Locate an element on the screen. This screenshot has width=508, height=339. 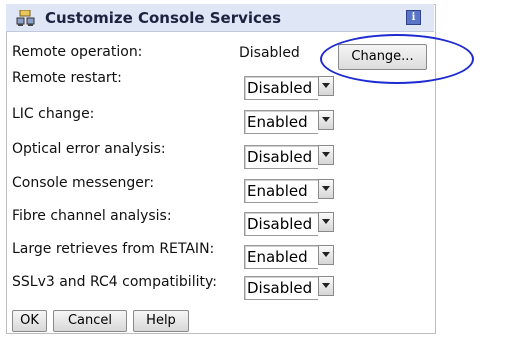
large-retrieves-label: Large retrieves from RETAIN: is located at coordinates (113, 249).